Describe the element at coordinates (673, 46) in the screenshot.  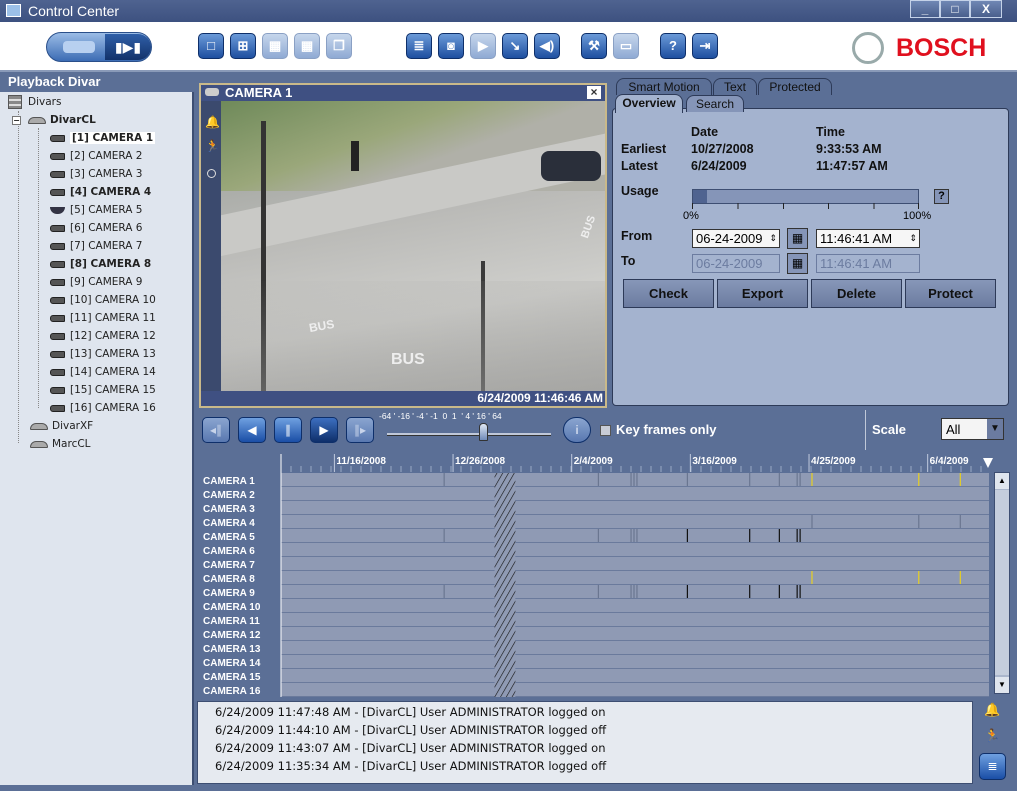
I see `help-icon: ?` at that location.